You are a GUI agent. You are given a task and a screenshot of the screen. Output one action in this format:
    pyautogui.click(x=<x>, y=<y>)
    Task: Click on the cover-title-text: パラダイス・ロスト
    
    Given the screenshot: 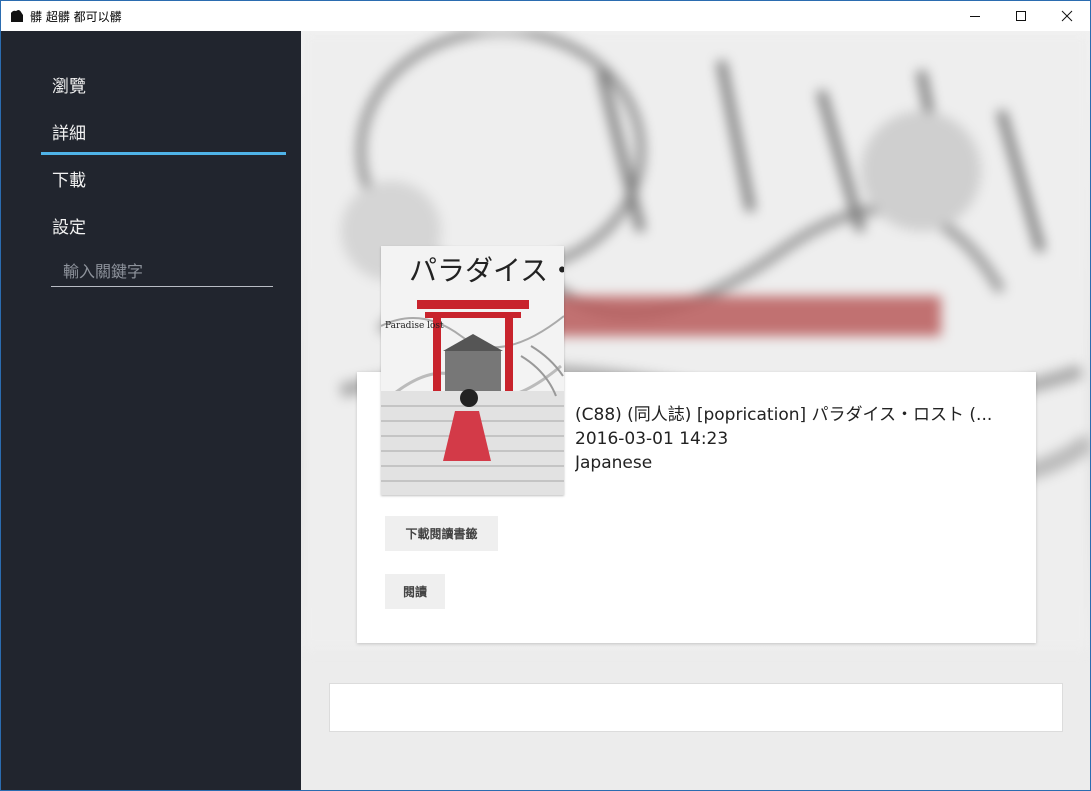 What is the action you would take?
    pyautogui.click(x=486, y=270)
    